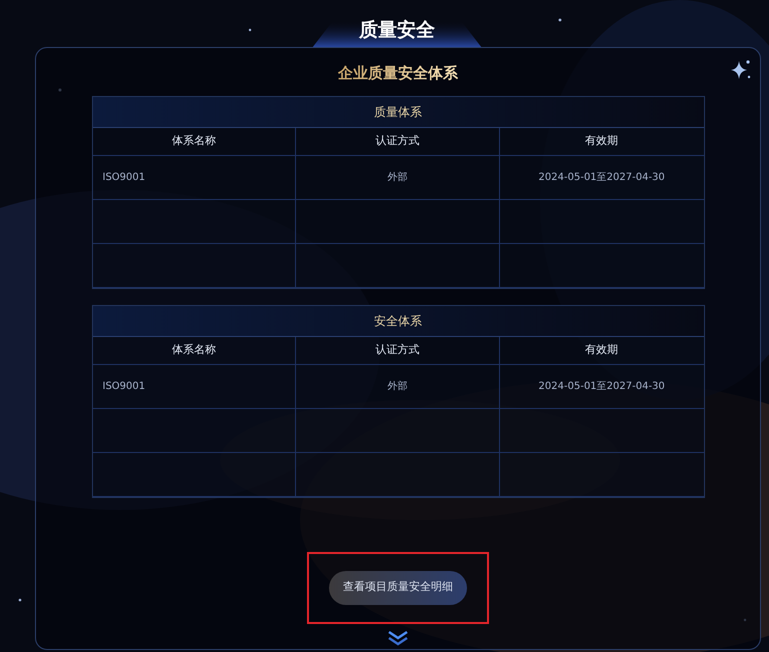 Image resolution: width=769 pixels, height=652 pixels. I want to click on details-button: 查看项目质量安全明细, so click(398, 587).